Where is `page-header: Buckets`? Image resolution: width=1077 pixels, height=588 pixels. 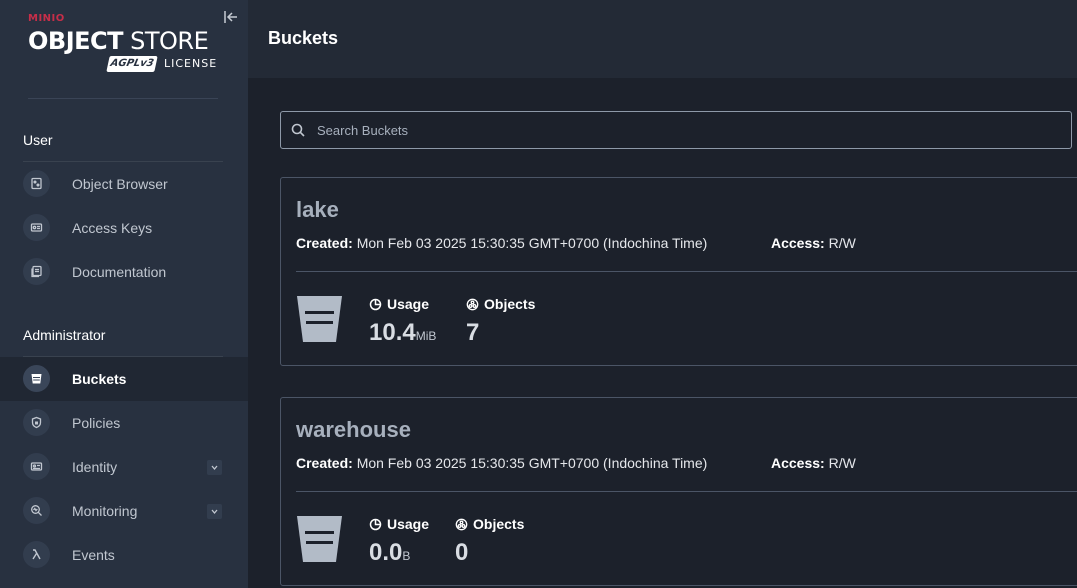
page-header: Buckets is located at coordinates (662, 39).